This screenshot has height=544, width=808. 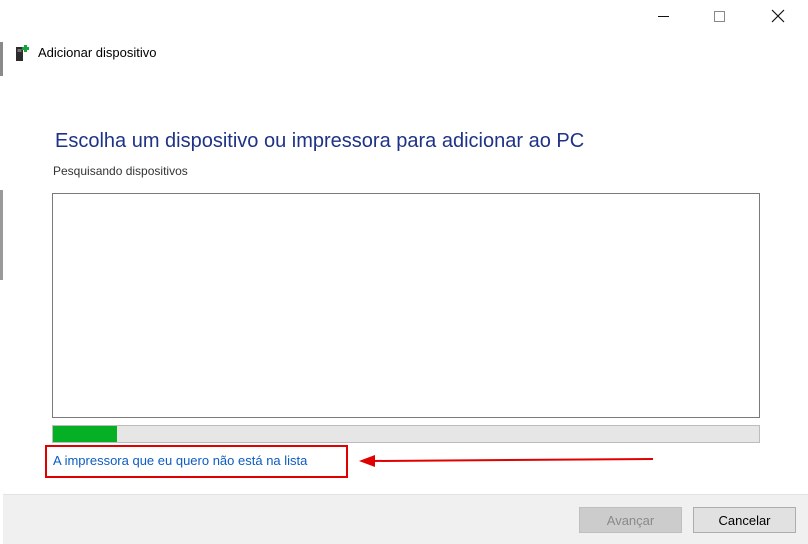 What do you see at coordinates (744, 520) in the screenshot?
I see `cancel-button: Cancelar` at bounding box center [744, 520].